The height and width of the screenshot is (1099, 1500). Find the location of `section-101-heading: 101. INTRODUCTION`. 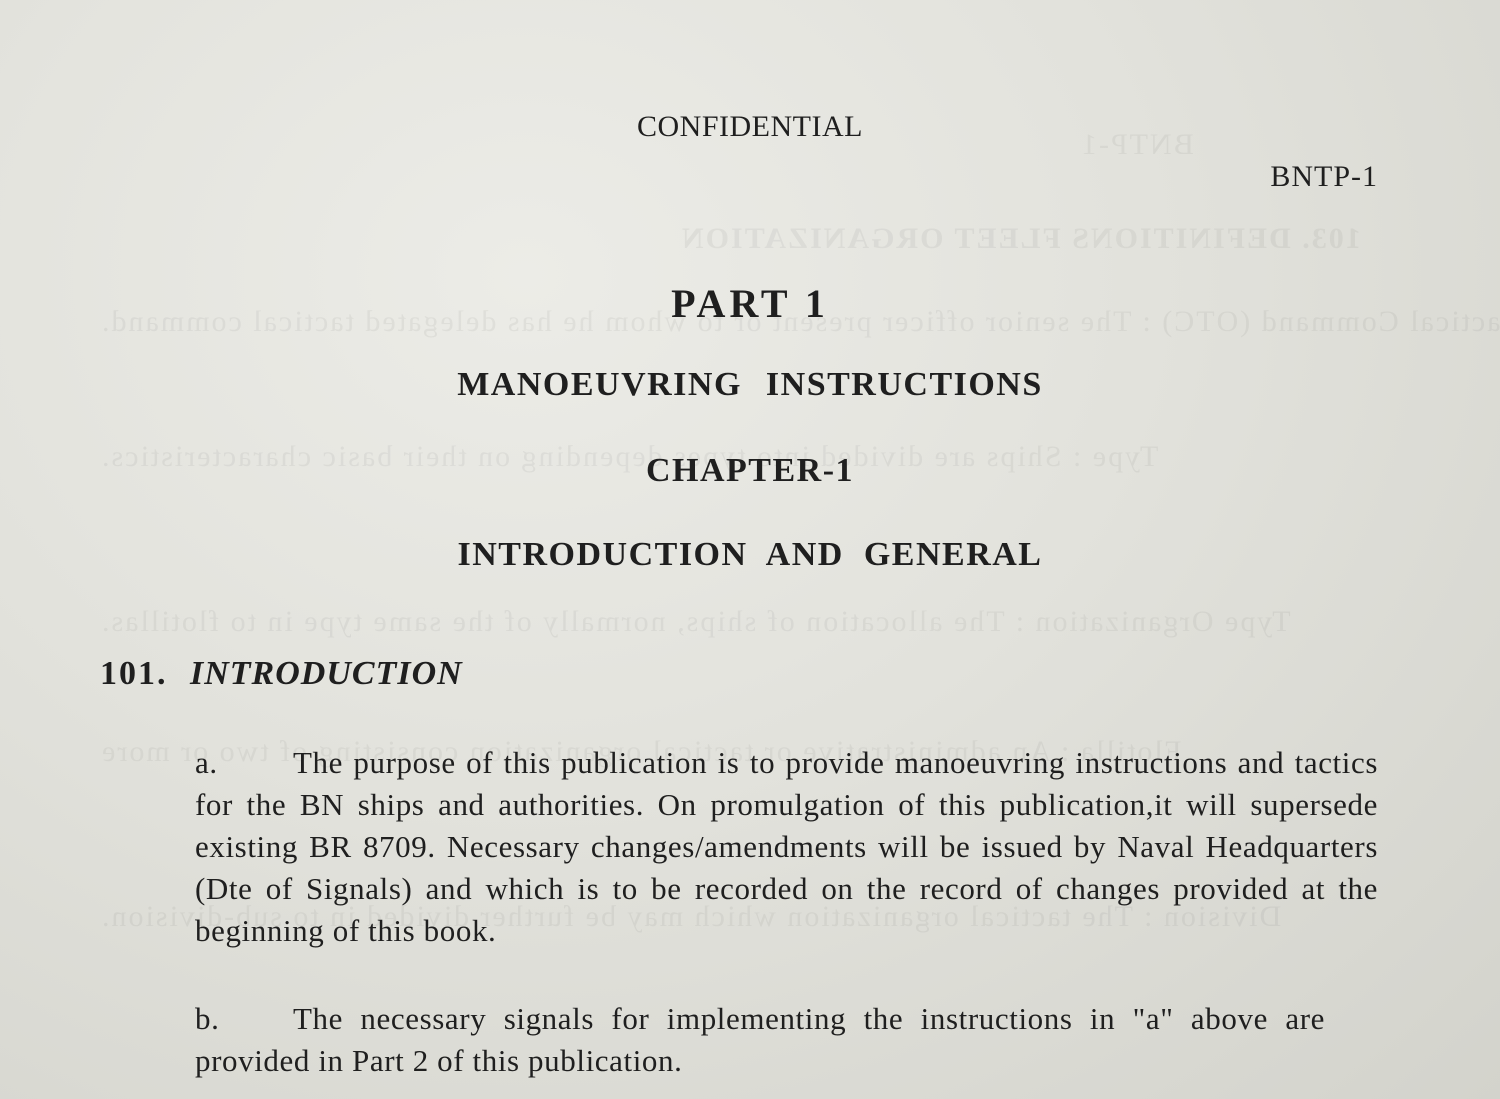

section-101-heading: 101. INTRODUCTION is located at coordinates (281, 674).